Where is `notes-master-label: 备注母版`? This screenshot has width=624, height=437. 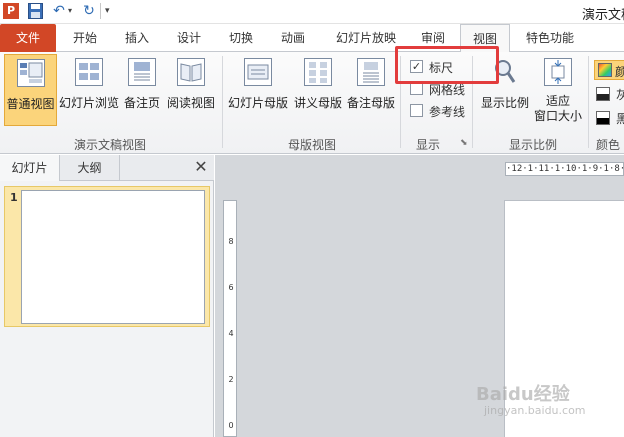
notes-master-label: 备注母版 is located at coordinates (370, 103).